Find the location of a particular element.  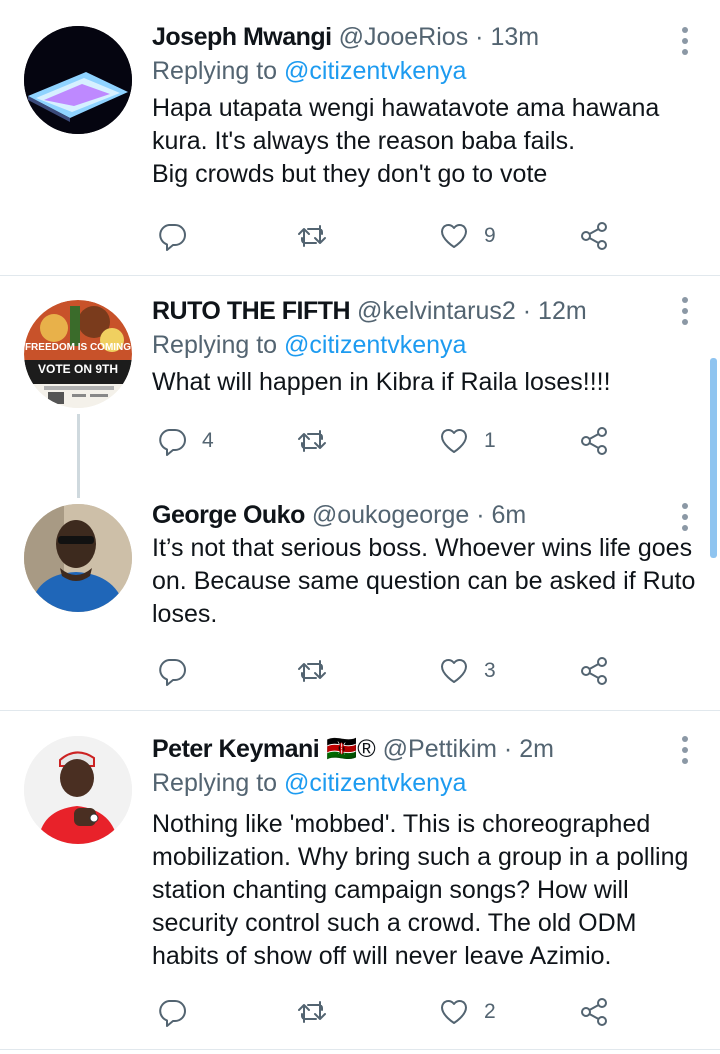

tweet-text-line: Hapa utapata wengi hawatavote ama hawana is located at coordinates (406, 108).